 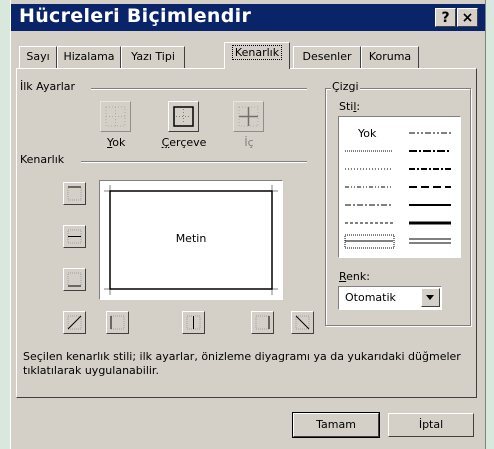 I want to click on border-separator, so click(x=194, y=162).